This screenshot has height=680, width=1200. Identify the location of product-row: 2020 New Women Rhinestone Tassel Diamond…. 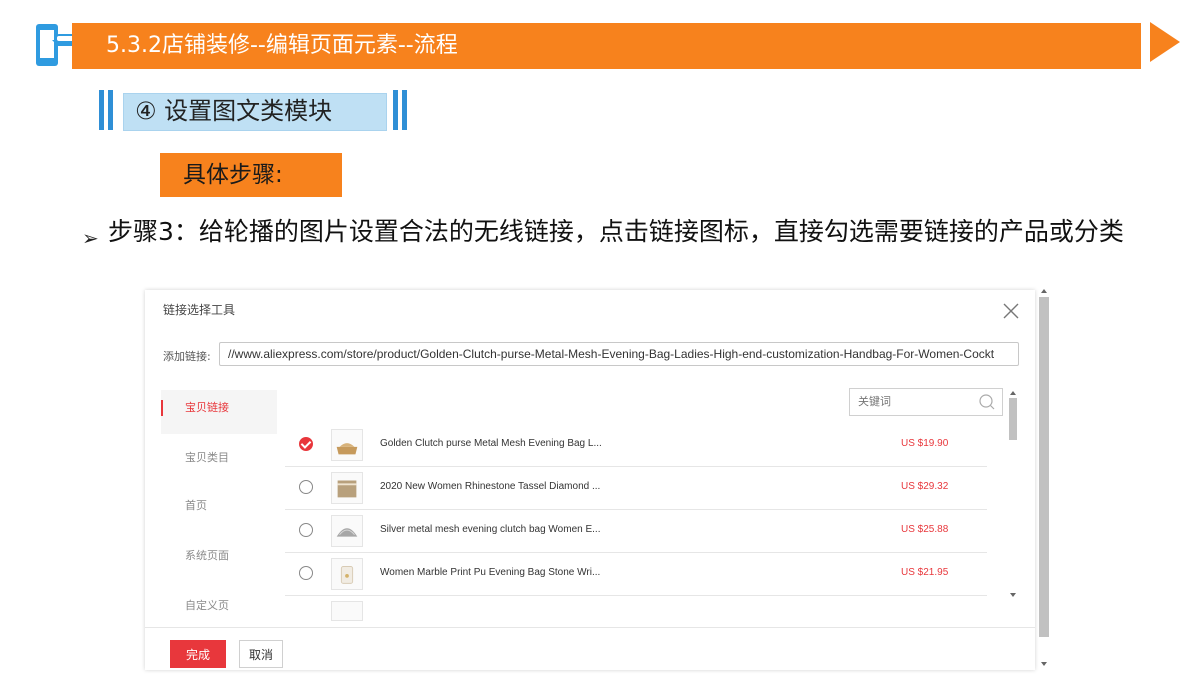
(636, 488).